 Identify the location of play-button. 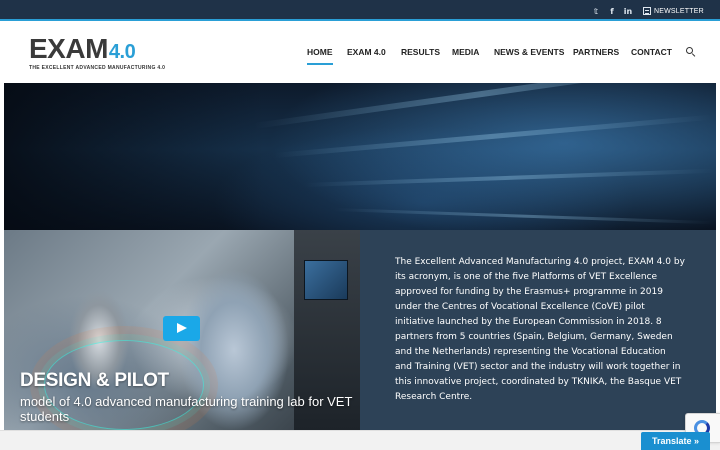
(181, 328).